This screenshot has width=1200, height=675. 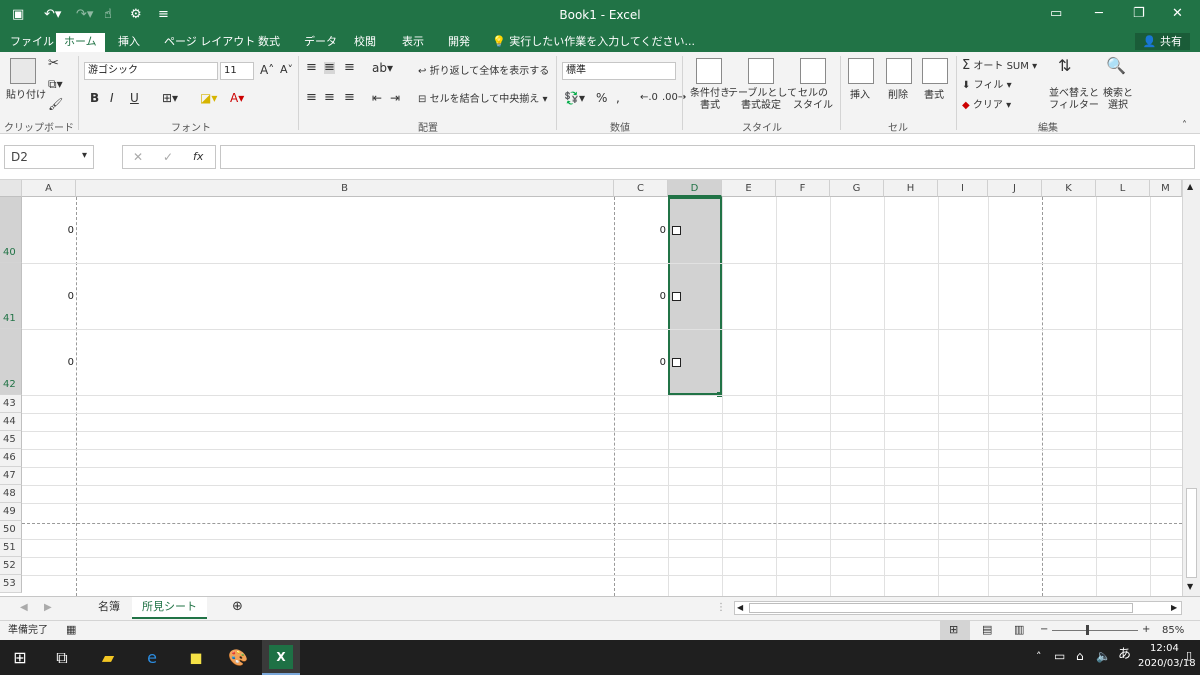 I want to click on copy-icon: ⧉▾, so click(x=55, y=84).